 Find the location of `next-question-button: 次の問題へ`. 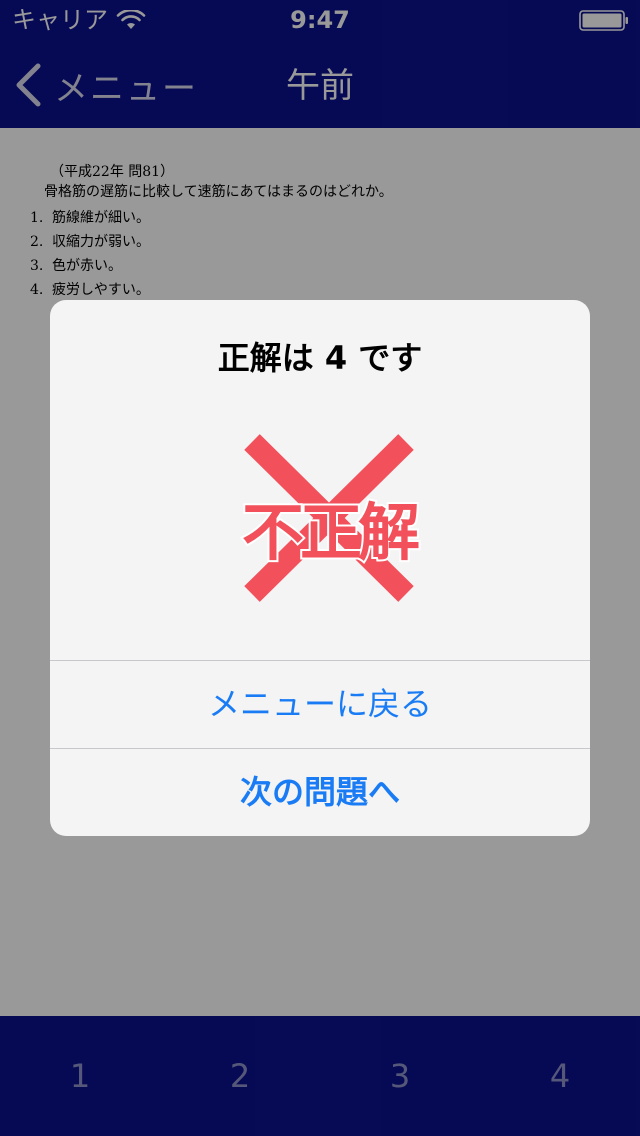

next-question-button: 次の問題へ is located at coordinates (320, 792).